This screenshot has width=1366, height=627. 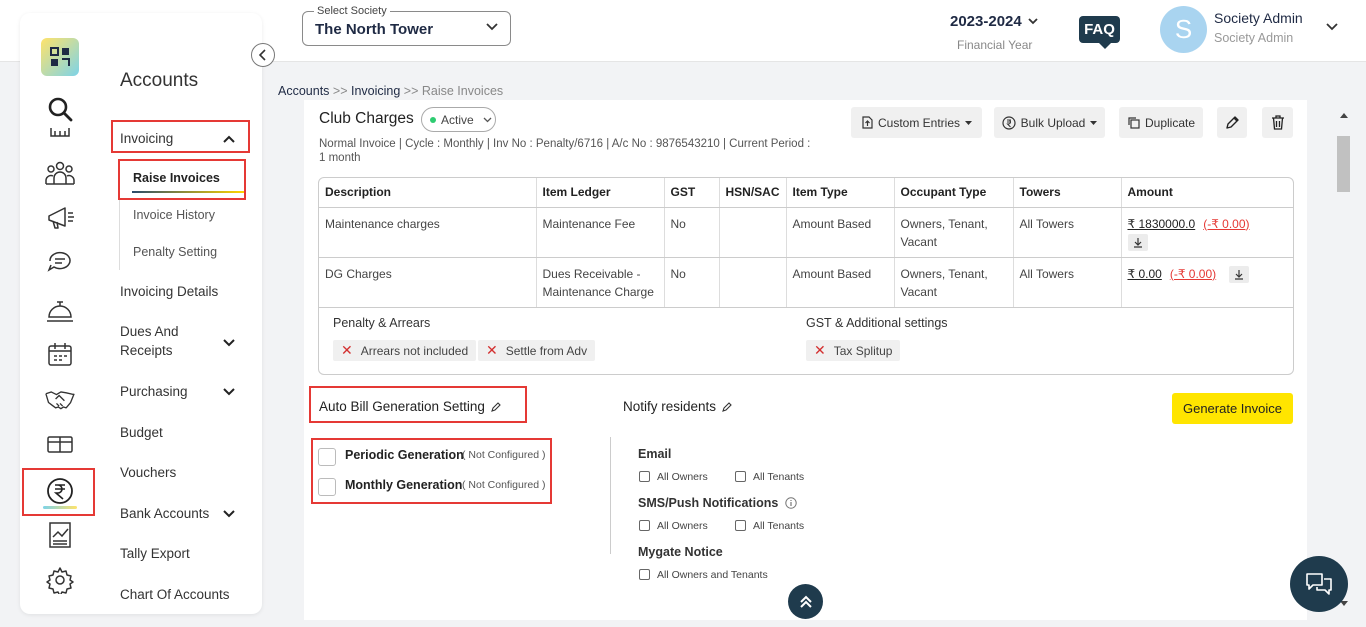 What do you see at coordinates (428, 193) in the screenshot?
I see `column-header: Description` at bounding box center [428, 193].